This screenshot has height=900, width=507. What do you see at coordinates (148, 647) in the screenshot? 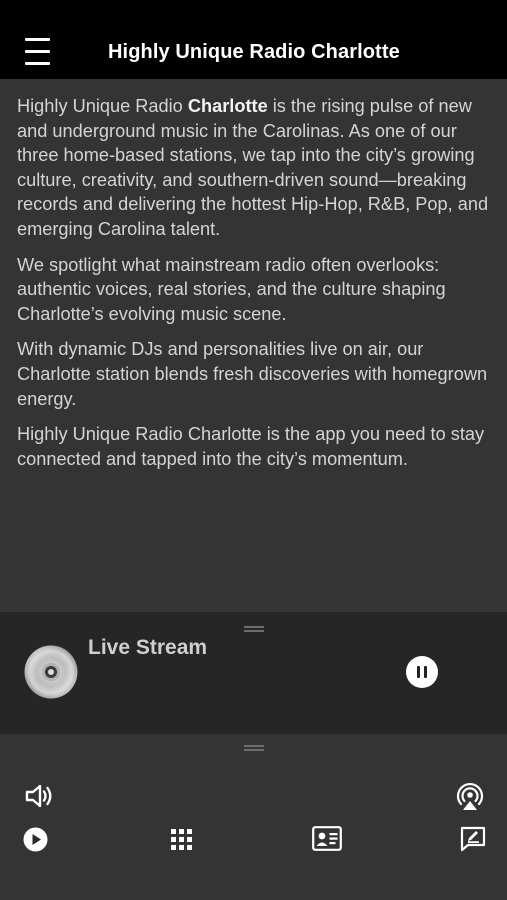
I see `live-stream-label: Live Stream` at bounding box center [148, 647].